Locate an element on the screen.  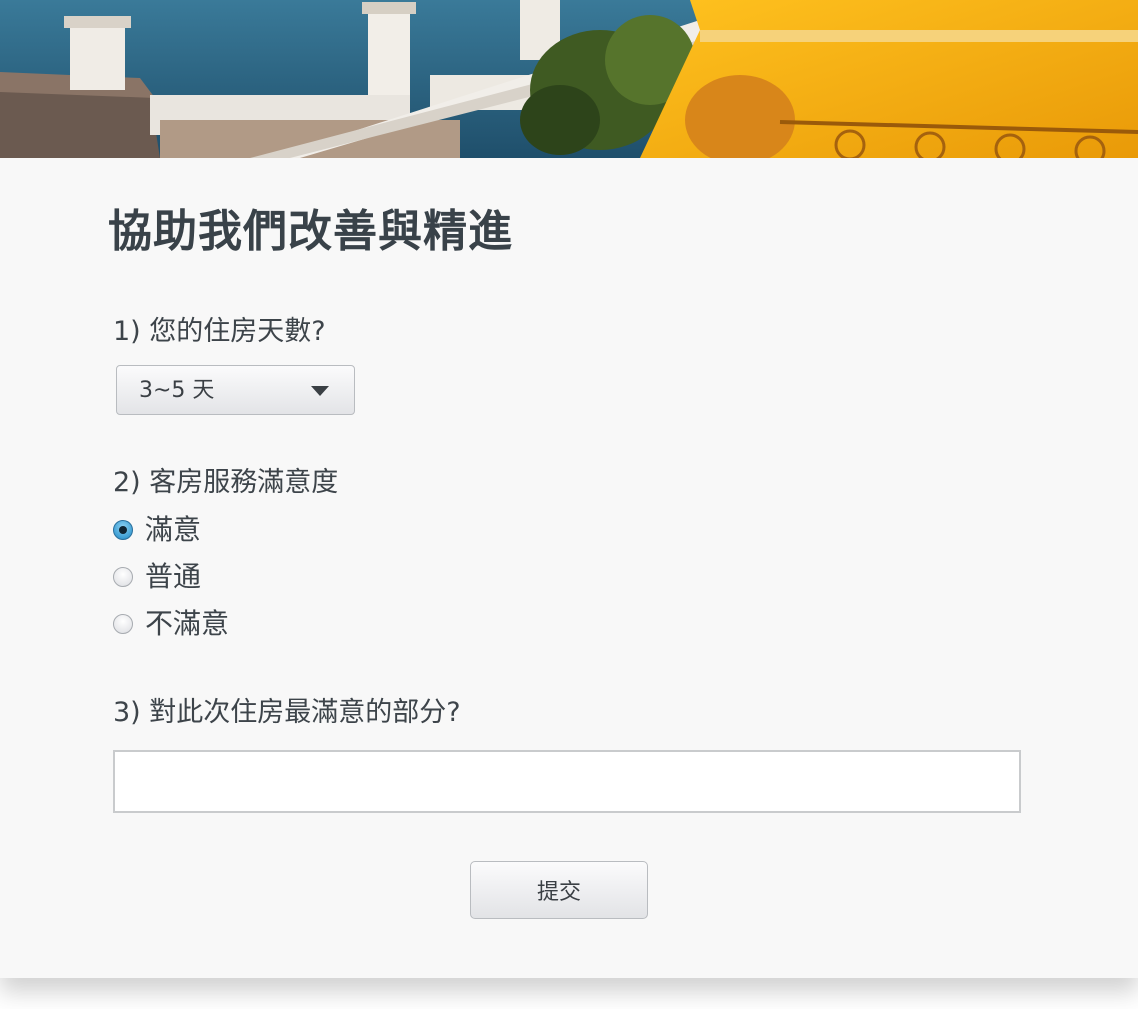
question-1-label: 1) 您的住房天數? is located at coordinates (219, 331).